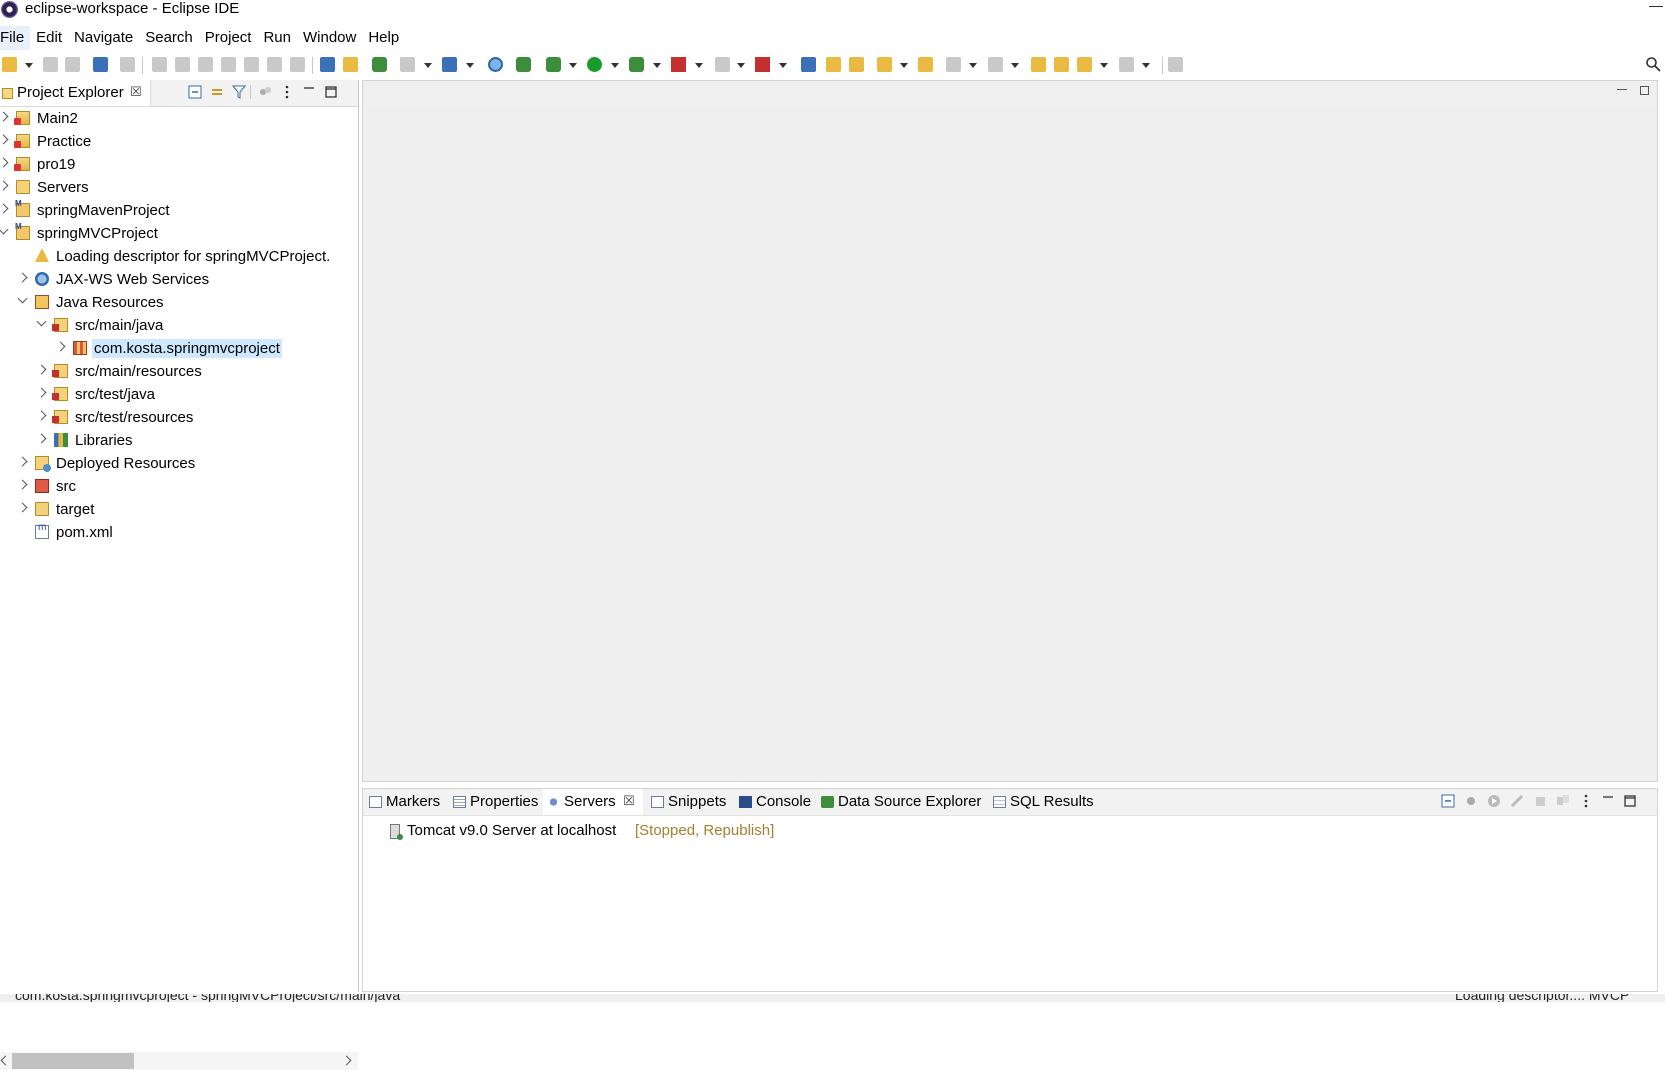 The image size is (1665, 1070). I want to click on menu-project: Project, so click(231, 38).